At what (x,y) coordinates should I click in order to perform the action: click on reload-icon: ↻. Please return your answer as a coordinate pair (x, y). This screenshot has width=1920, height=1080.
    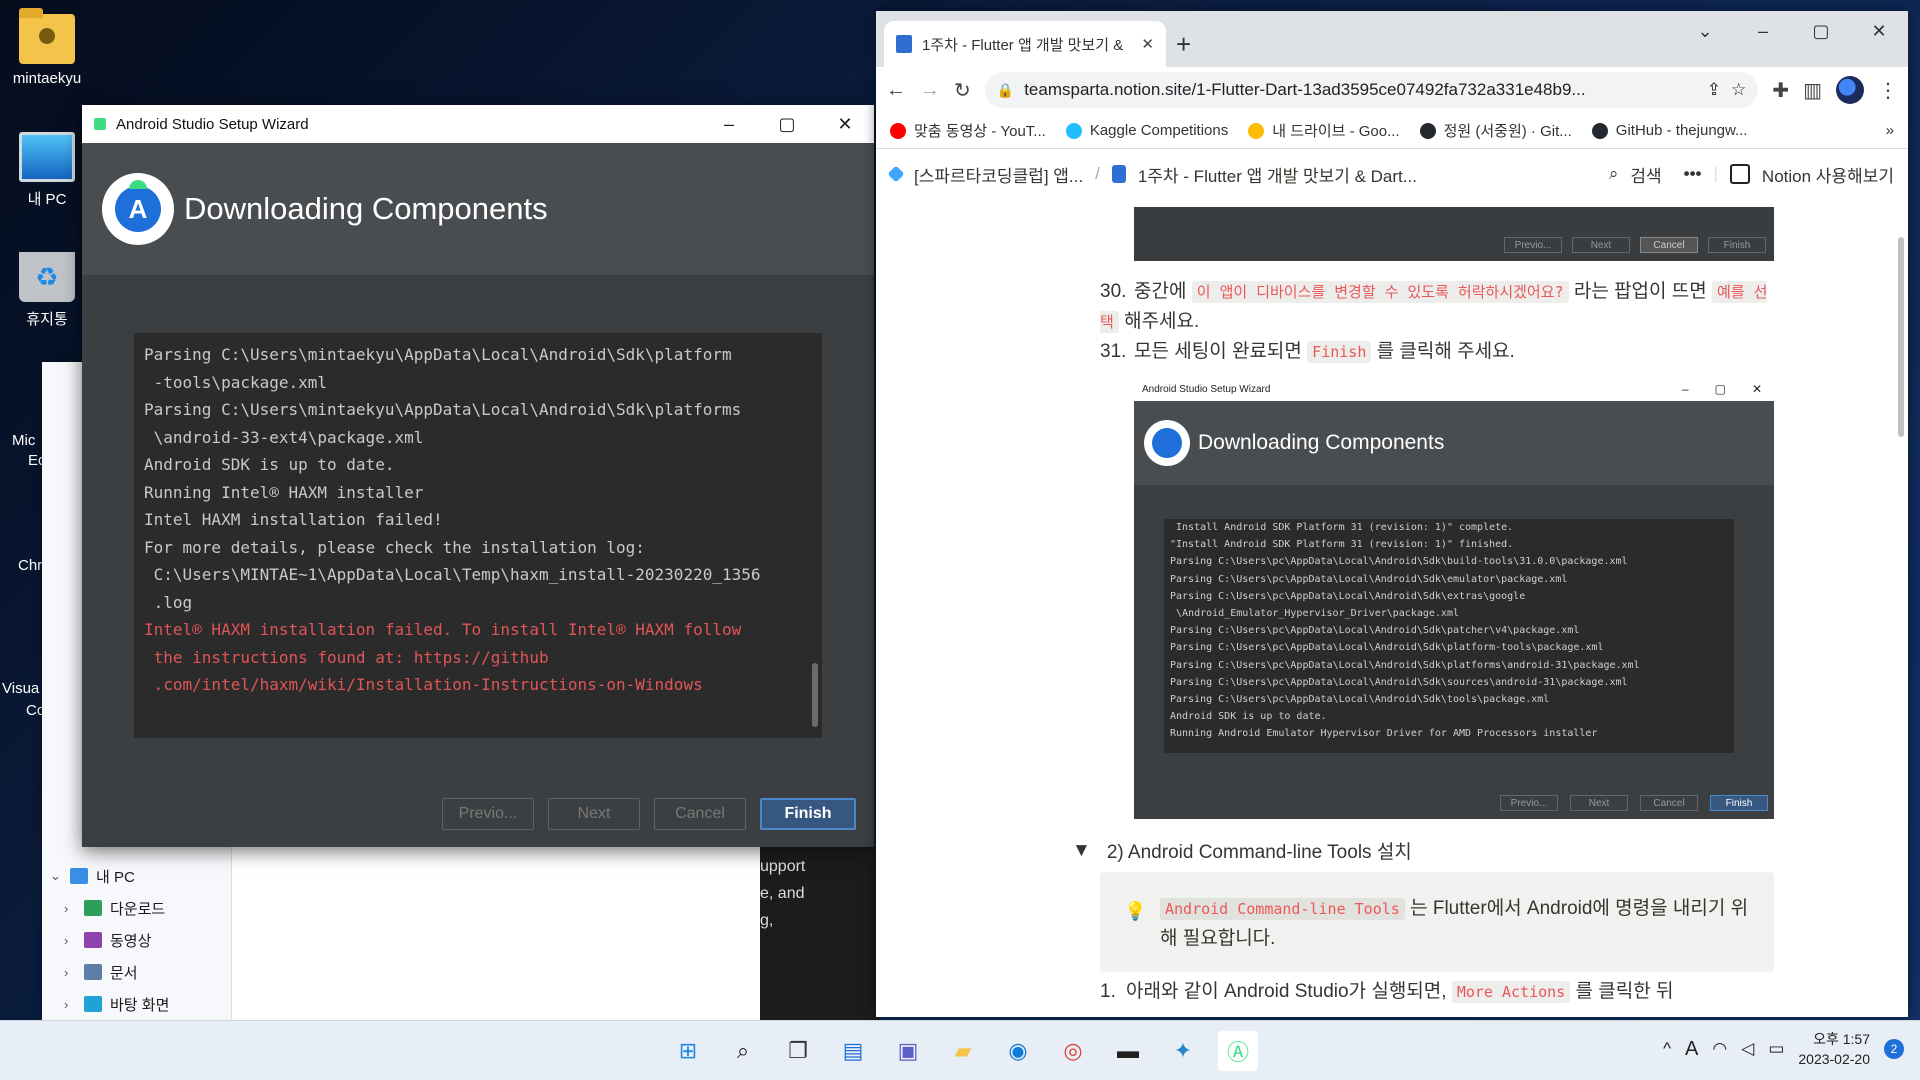
    Looking at the image, I should click on (962, 90).